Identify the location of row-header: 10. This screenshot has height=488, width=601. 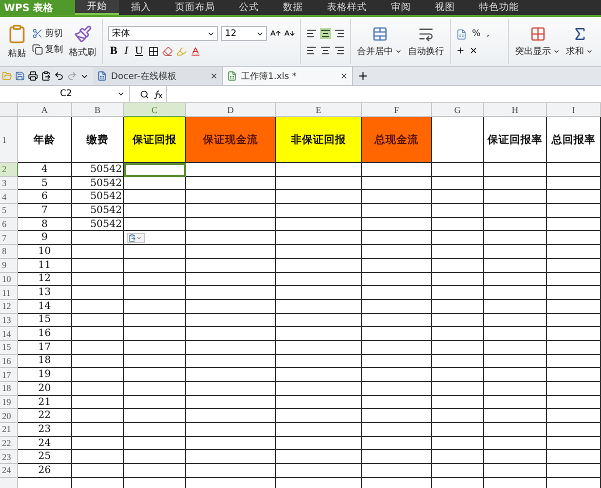
(9, 279).